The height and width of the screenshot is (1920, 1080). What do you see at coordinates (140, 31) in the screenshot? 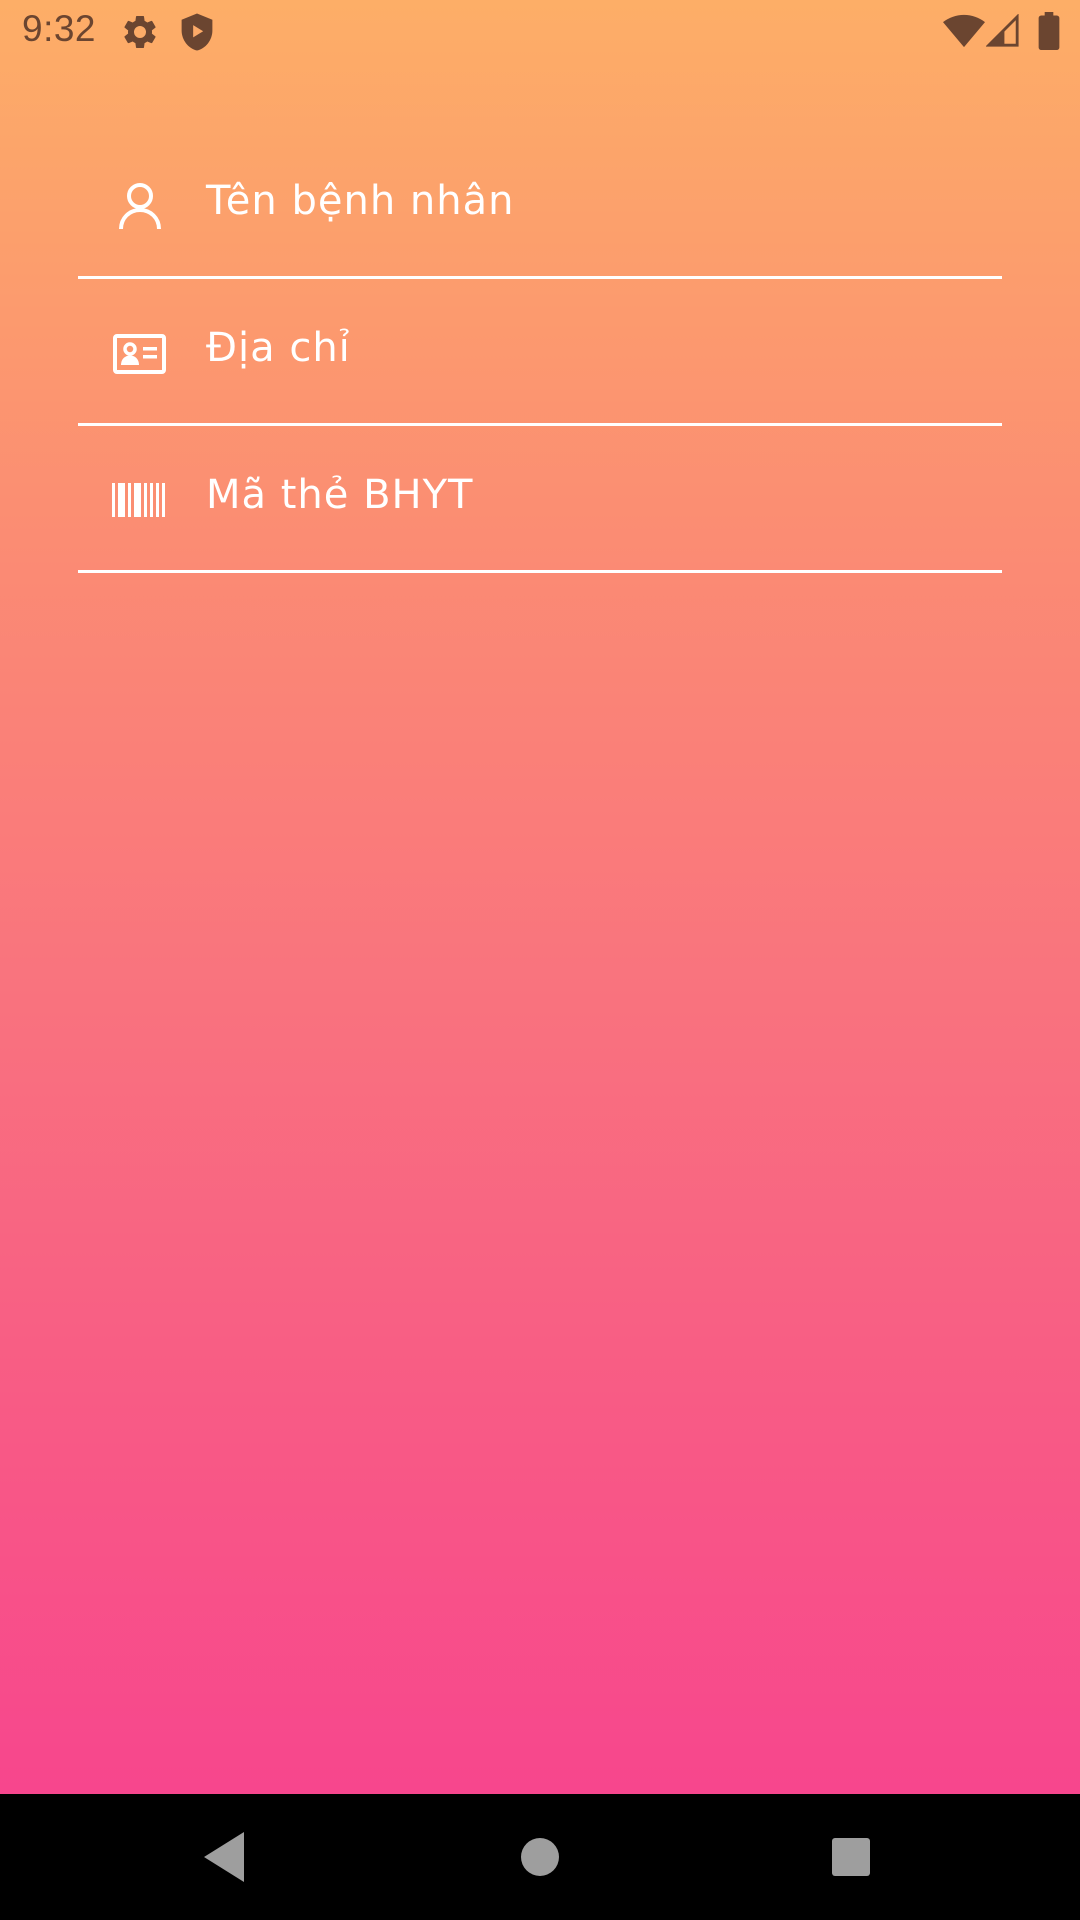
I see `gear-icon` at bounding box center [140, 31].